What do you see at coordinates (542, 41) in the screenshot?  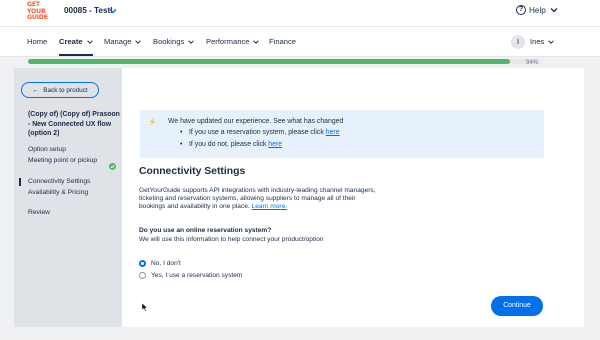 I see `user-menu: Ines` at bounding box center [542, 41].